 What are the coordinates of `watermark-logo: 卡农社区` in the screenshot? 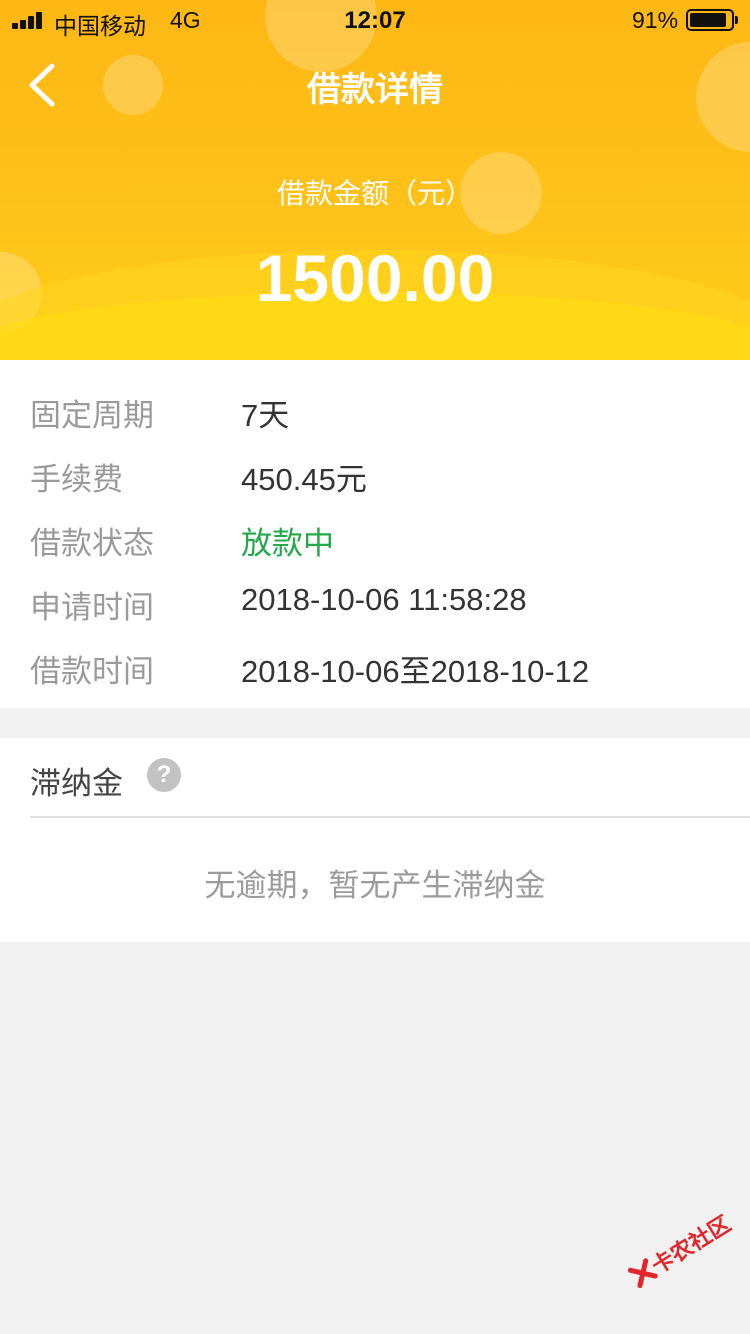 It's located at (676, 1251).